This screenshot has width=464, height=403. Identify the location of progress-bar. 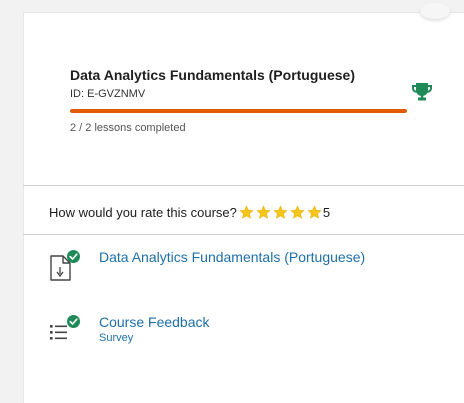
(238, 111).